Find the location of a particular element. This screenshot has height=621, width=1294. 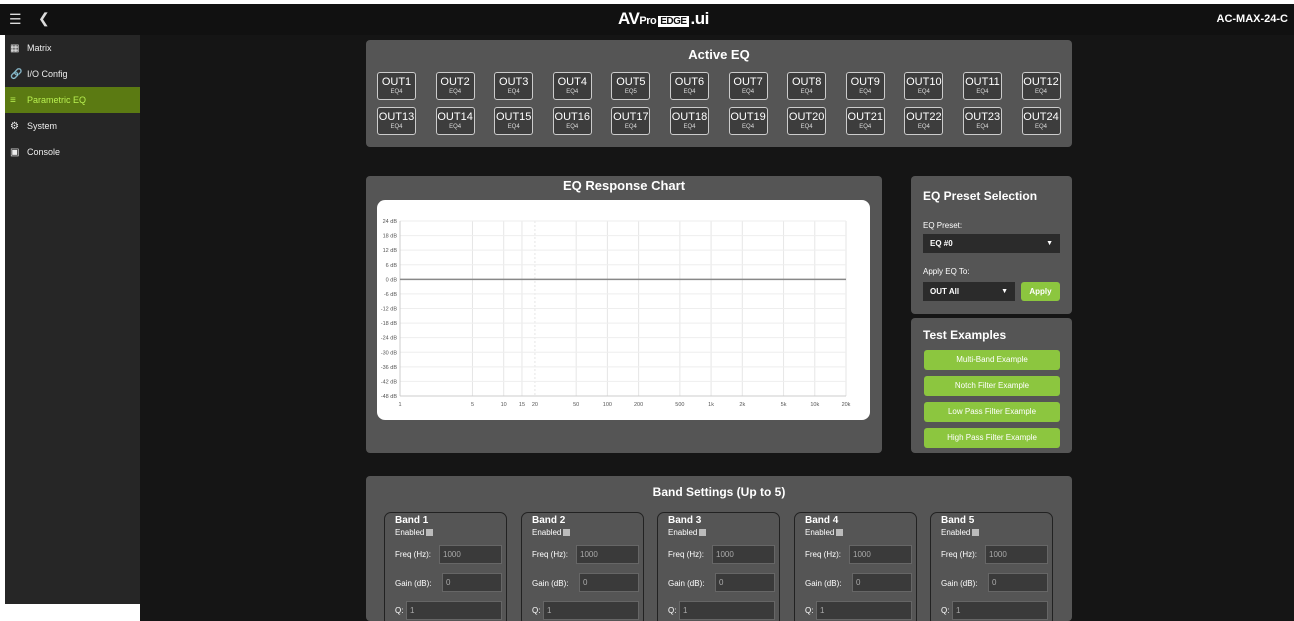

output-button-out13: OUT13 EQ4 is located at coordinates (396, 121).